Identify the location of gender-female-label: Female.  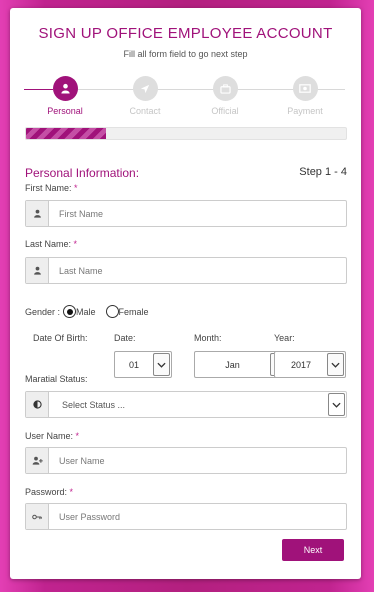
(133, 311).